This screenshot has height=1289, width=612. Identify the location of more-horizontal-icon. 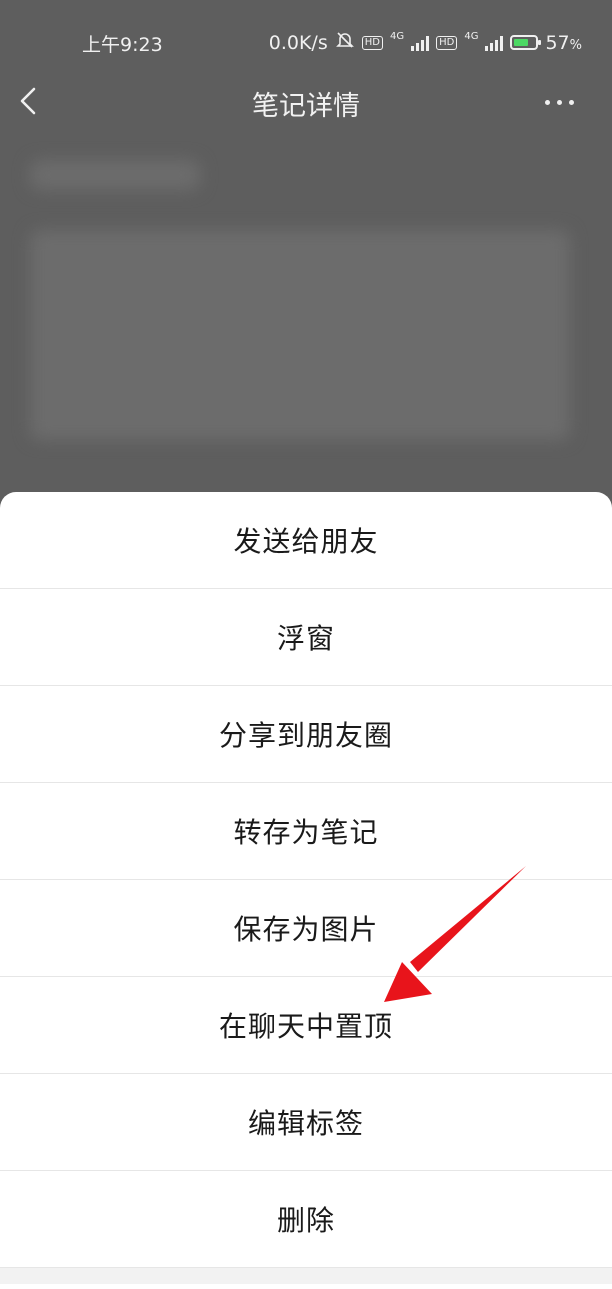
(559, 102).